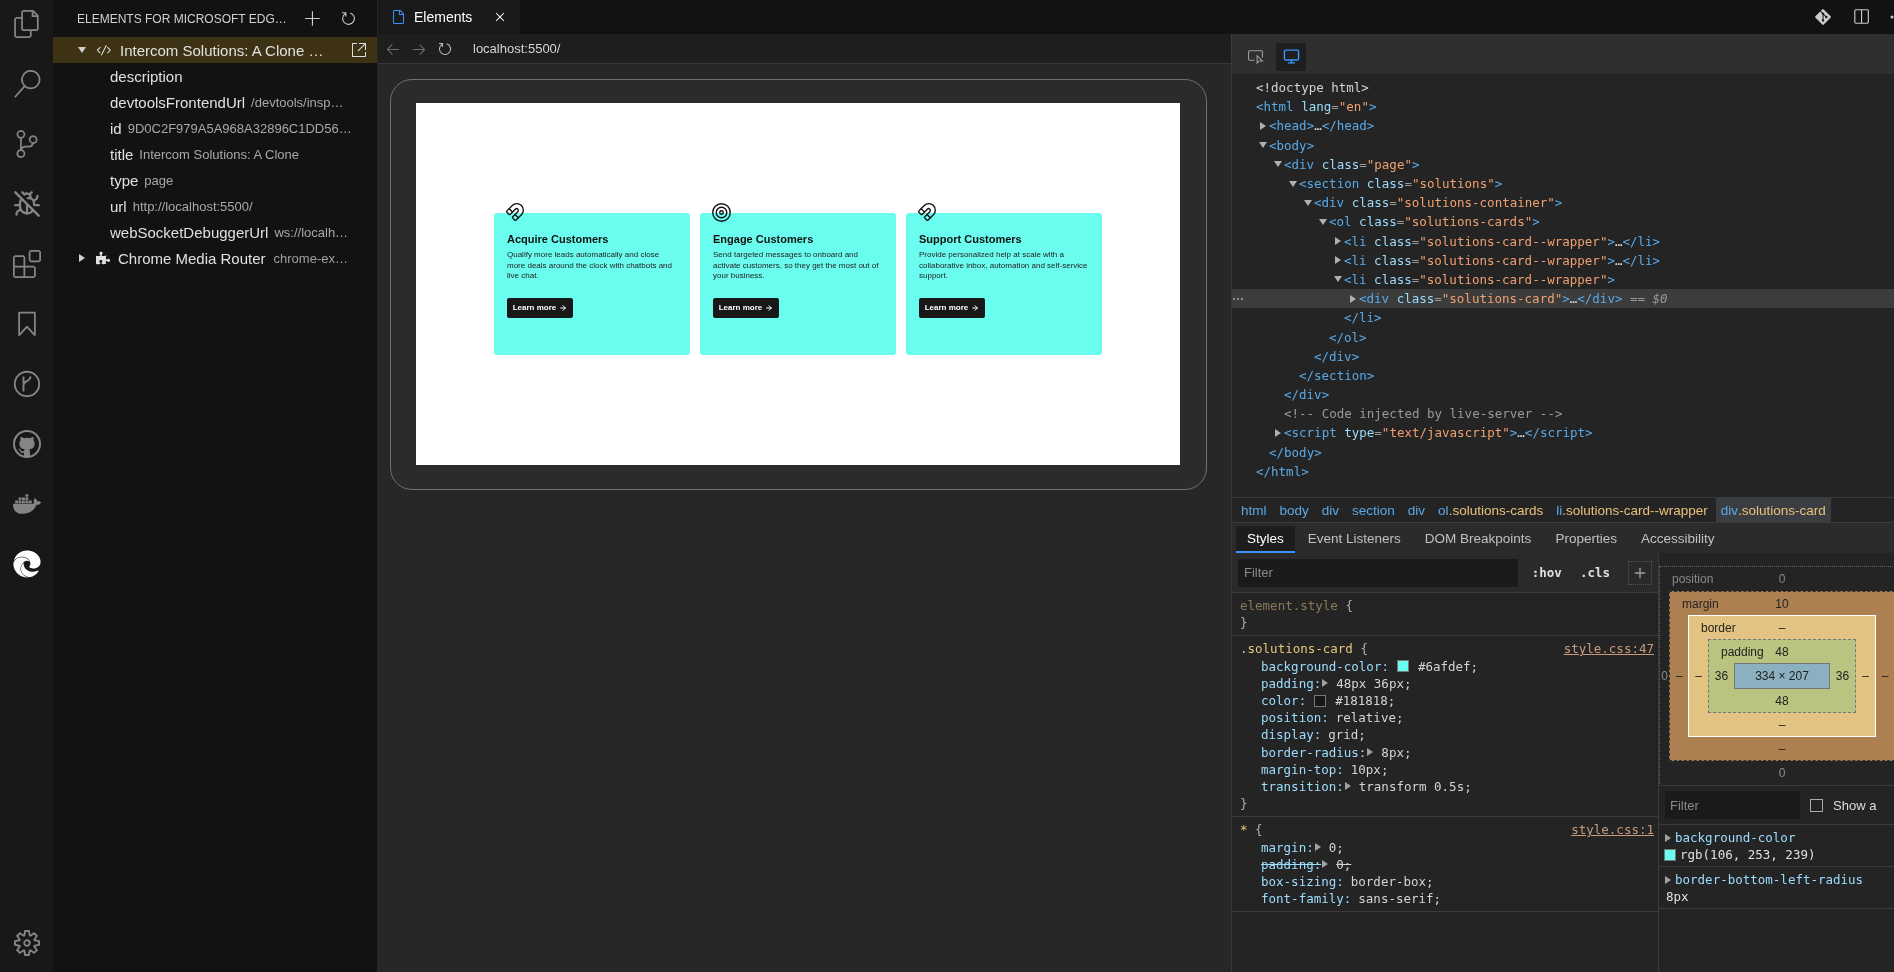 The image size is (1894, 972). What do you see at coordinates (1302, 881) in the screenshot?
I see `css-property-name: box-sizing:` at bounding box center [1302, 881].